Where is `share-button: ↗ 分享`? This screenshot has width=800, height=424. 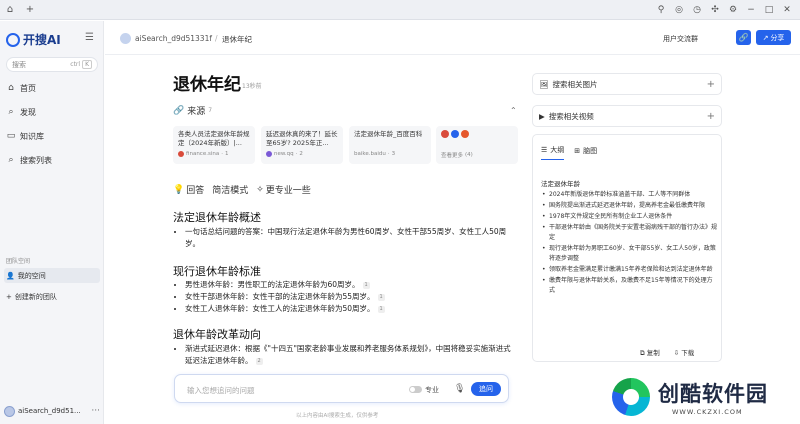 share-button: ↗ 分享 is located at coordinates (773, 37).